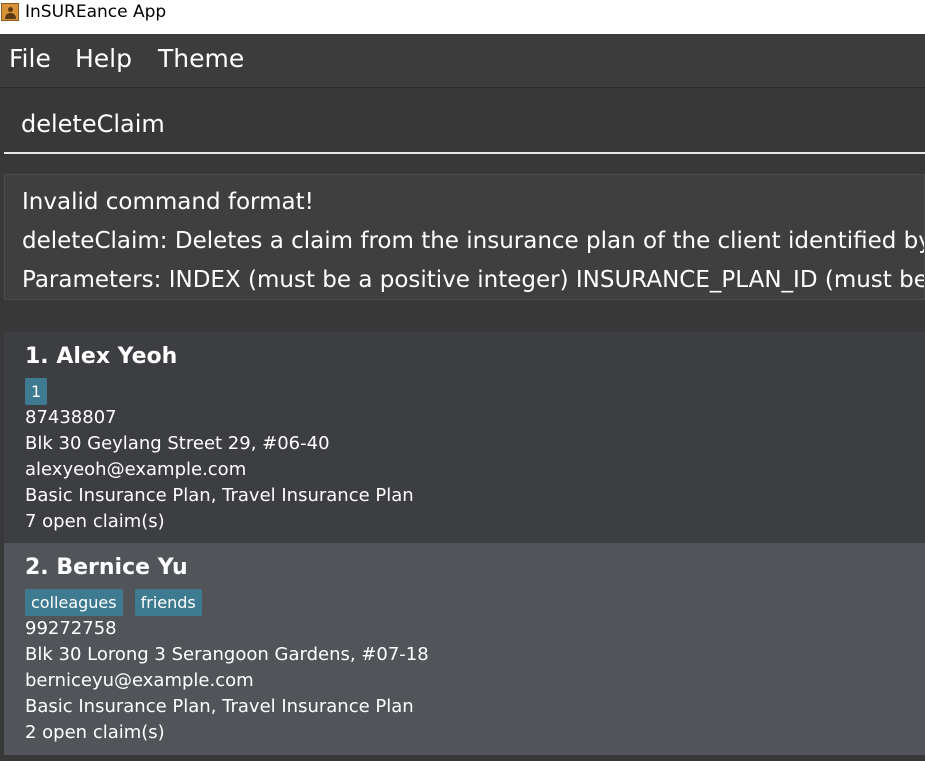 This screenshot has height=761, width=925. I want to click on menu-theme: Theme, so click(201, 58).